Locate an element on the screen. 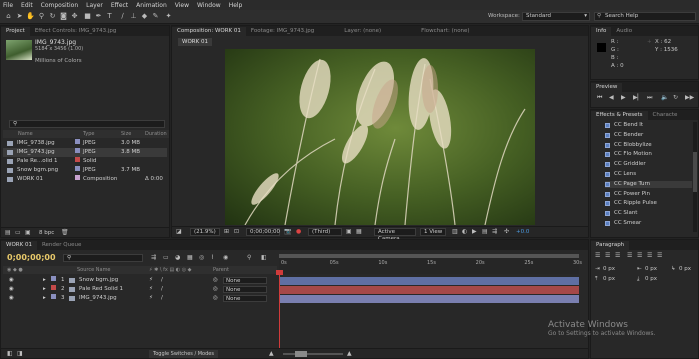 This screenshot has width=699, height=359. transfer-controls-icon: ◨ is located at coordinates (20, 353).